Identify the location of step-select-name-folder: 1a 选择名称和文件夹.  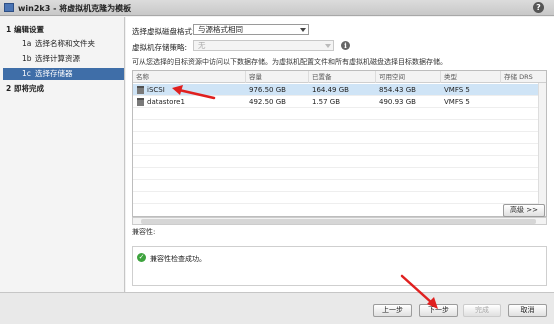
(62, 44).